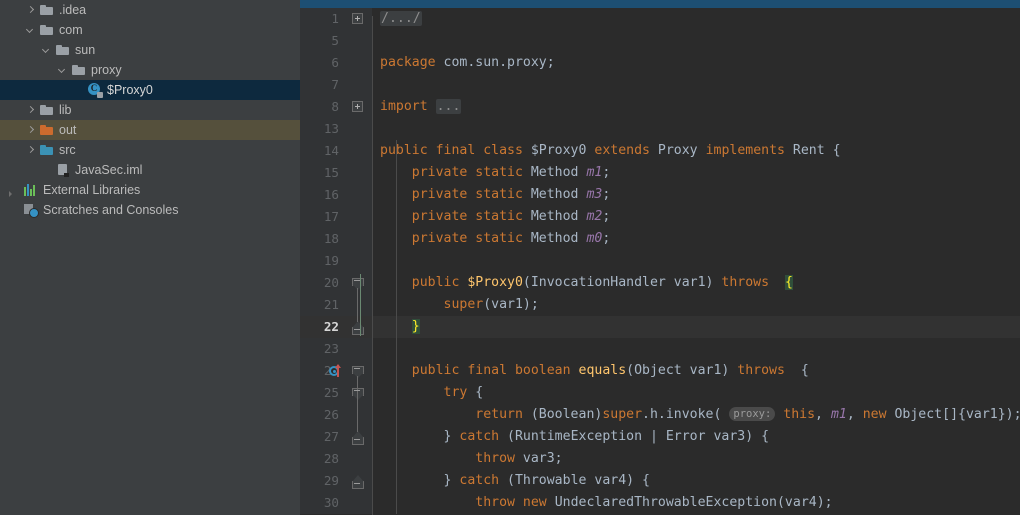 The image size is (1020, 515). I want to click on tree-item-lib: lib, so click(150, 110).